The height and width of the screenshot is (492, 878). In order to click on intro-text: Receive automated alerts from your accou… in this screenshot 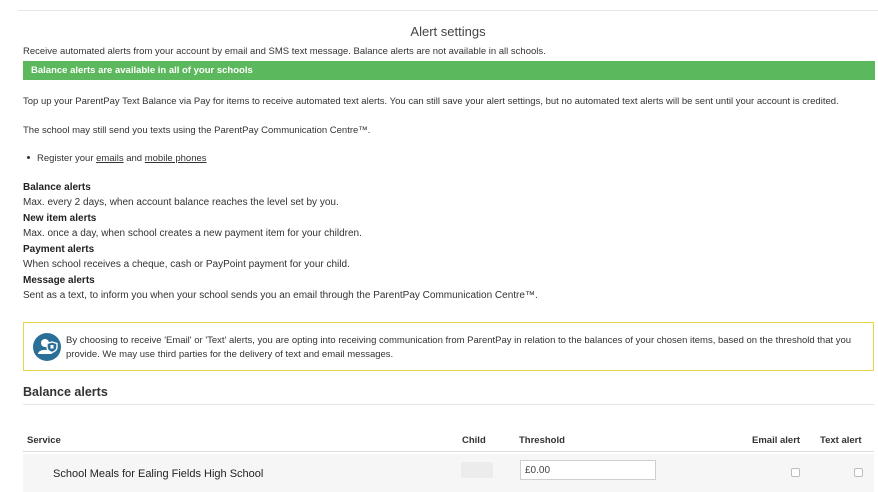, I will do `click(284, 51)`.